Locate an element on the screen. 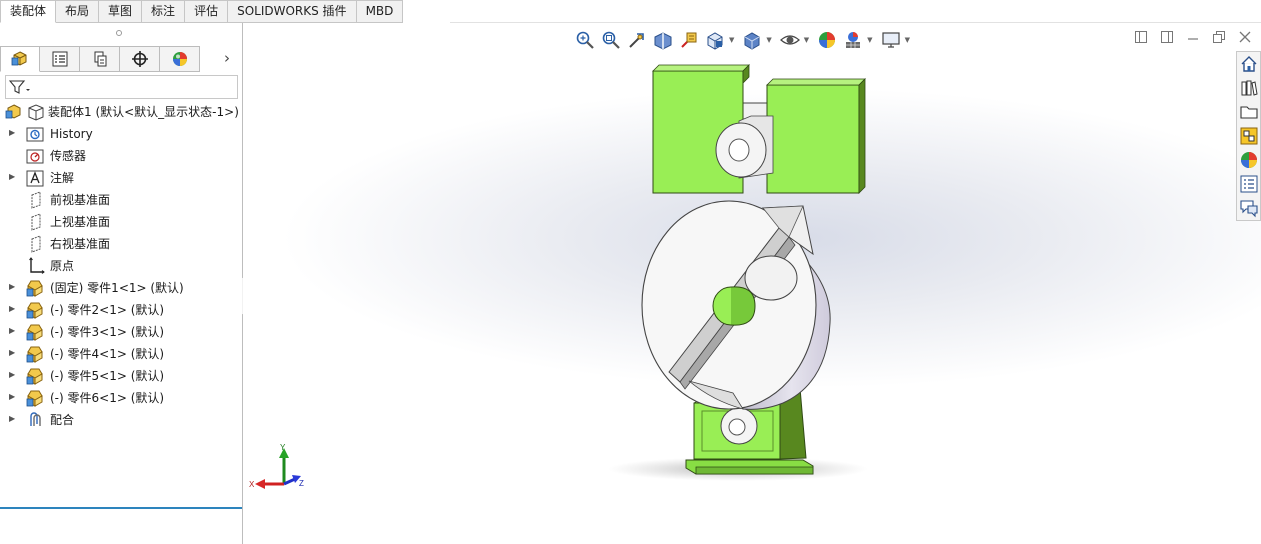  tree-item-sensors: 传感器 is located at coordinates (121, 156).